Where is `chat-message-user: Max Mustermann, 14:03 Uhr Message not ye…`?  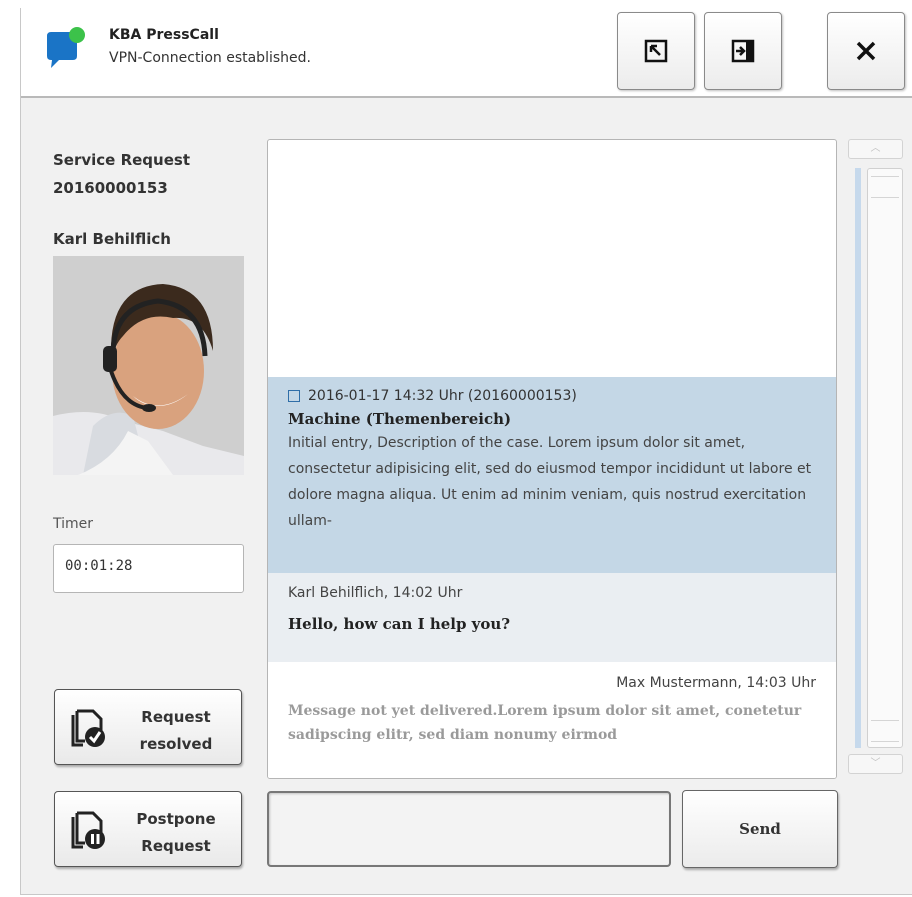 chat-message-user: Max Mustermann, 14:03 Uhr Message not ye… is located at coordinates (552, 720).